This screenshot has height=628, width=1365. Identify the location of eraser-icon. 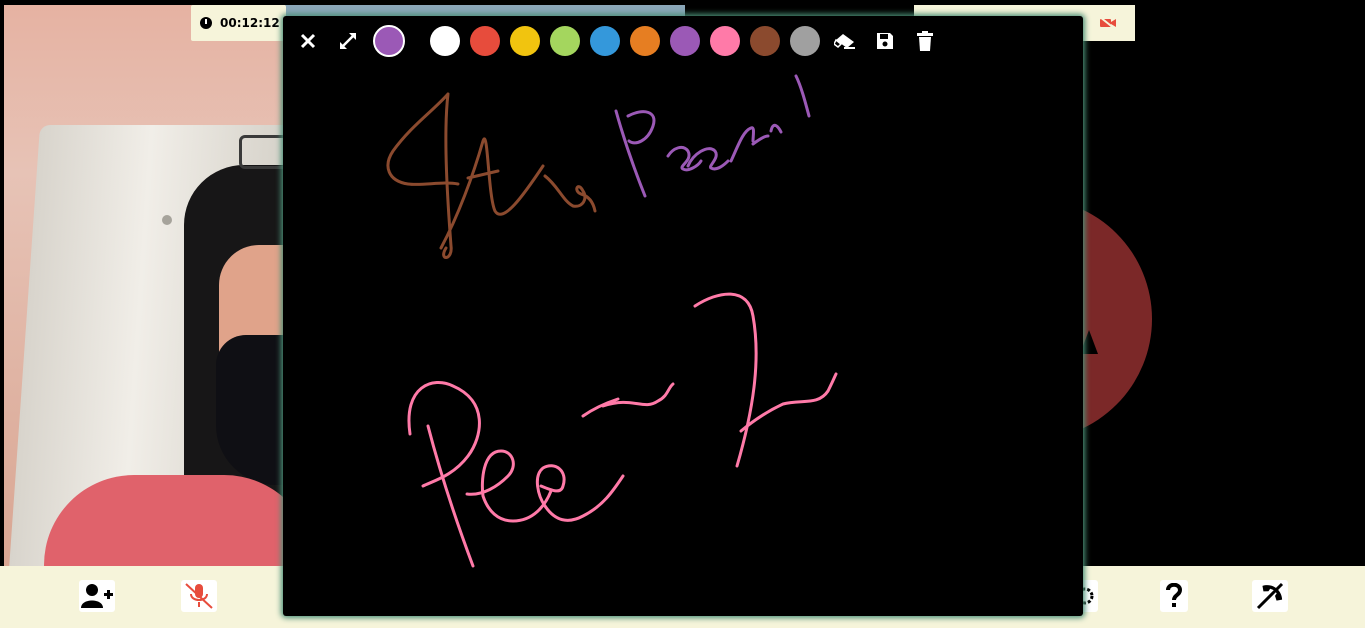
(844, 41).